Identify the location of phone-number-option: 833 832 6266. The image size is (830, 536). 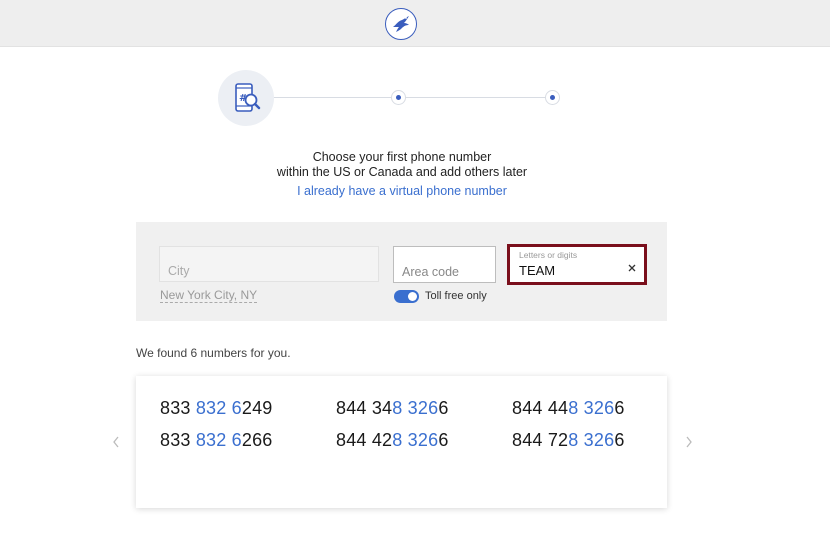
(216, 440).